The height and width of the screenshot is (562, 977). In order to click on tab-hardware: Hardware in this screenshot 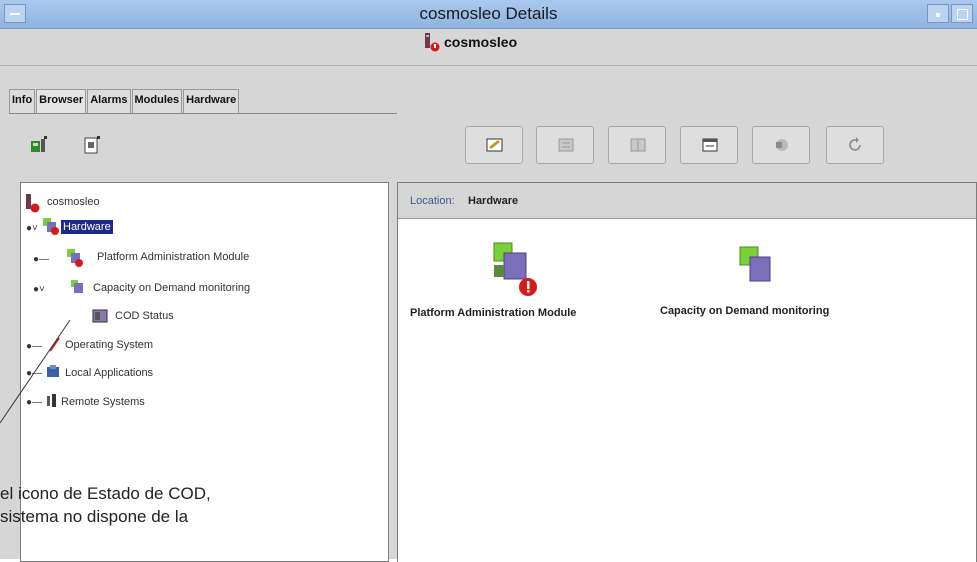, I will do `click(211, 101)`.